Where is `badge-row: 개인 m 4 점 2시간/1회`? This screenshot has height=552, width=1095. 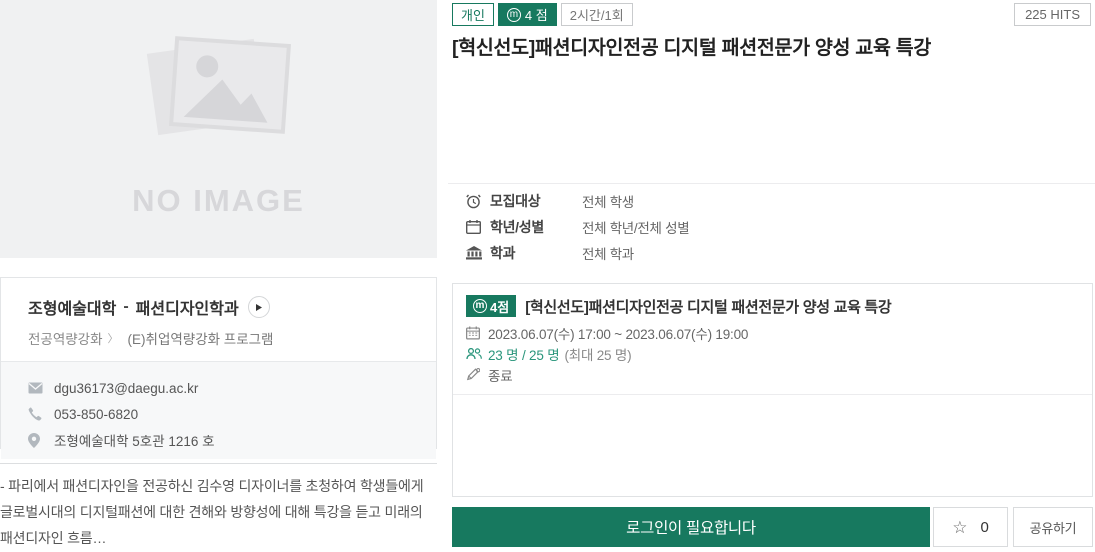 badge-row: 개인 m 4 점 2시간/1회 is located at coordinates (542, 14).